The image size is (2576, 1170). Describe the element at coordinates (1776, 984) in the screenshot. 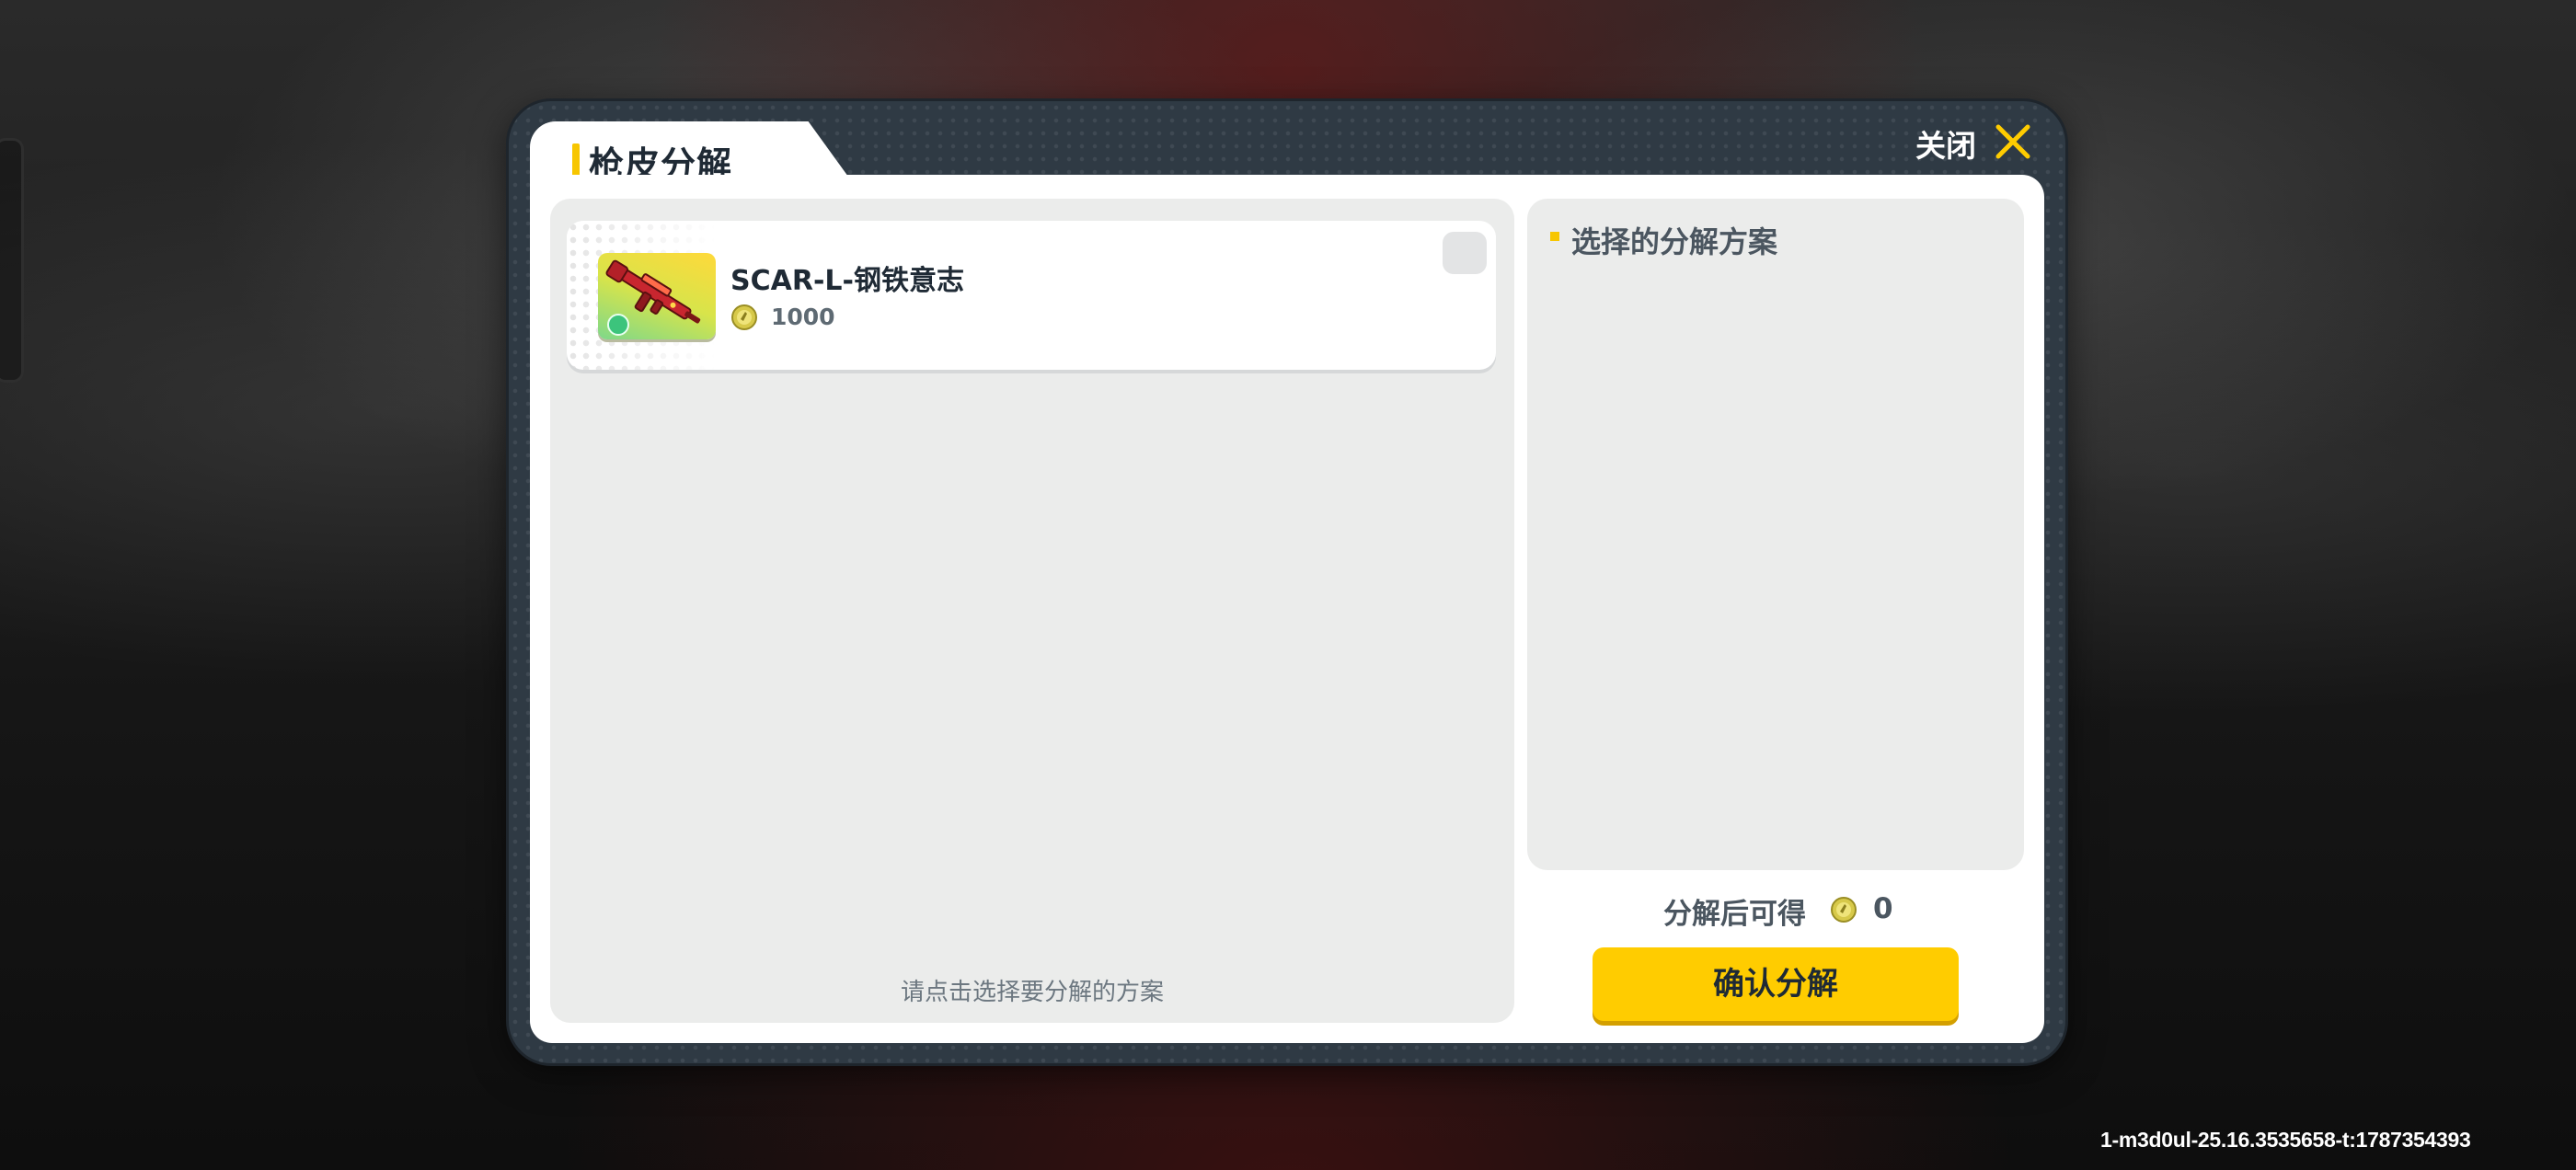

I see `confirm-decompose-button: 确认分解` at that location.